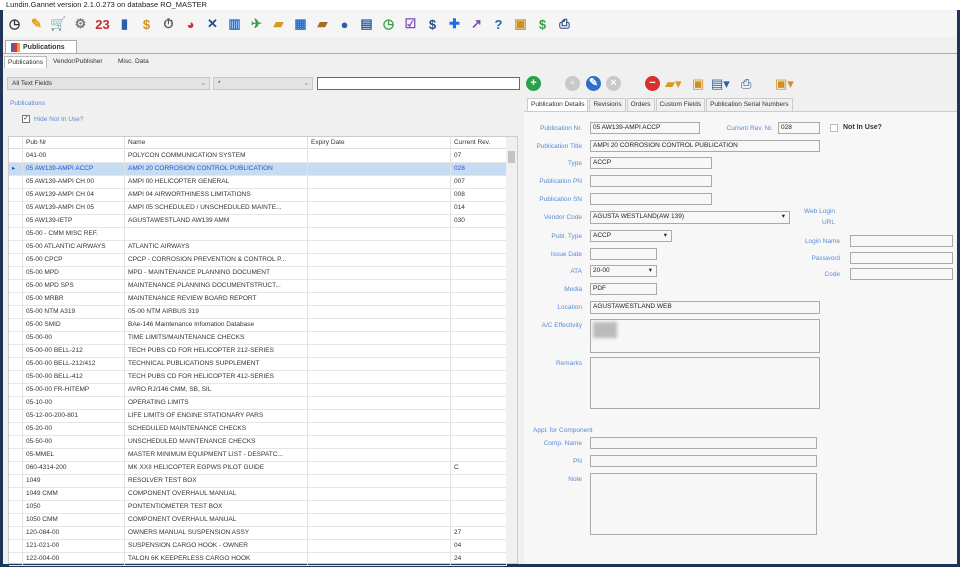 Image resolution: width=960 pixels, height=567 pixels. I want to click on dollar-icon: $, so click(432, 24).